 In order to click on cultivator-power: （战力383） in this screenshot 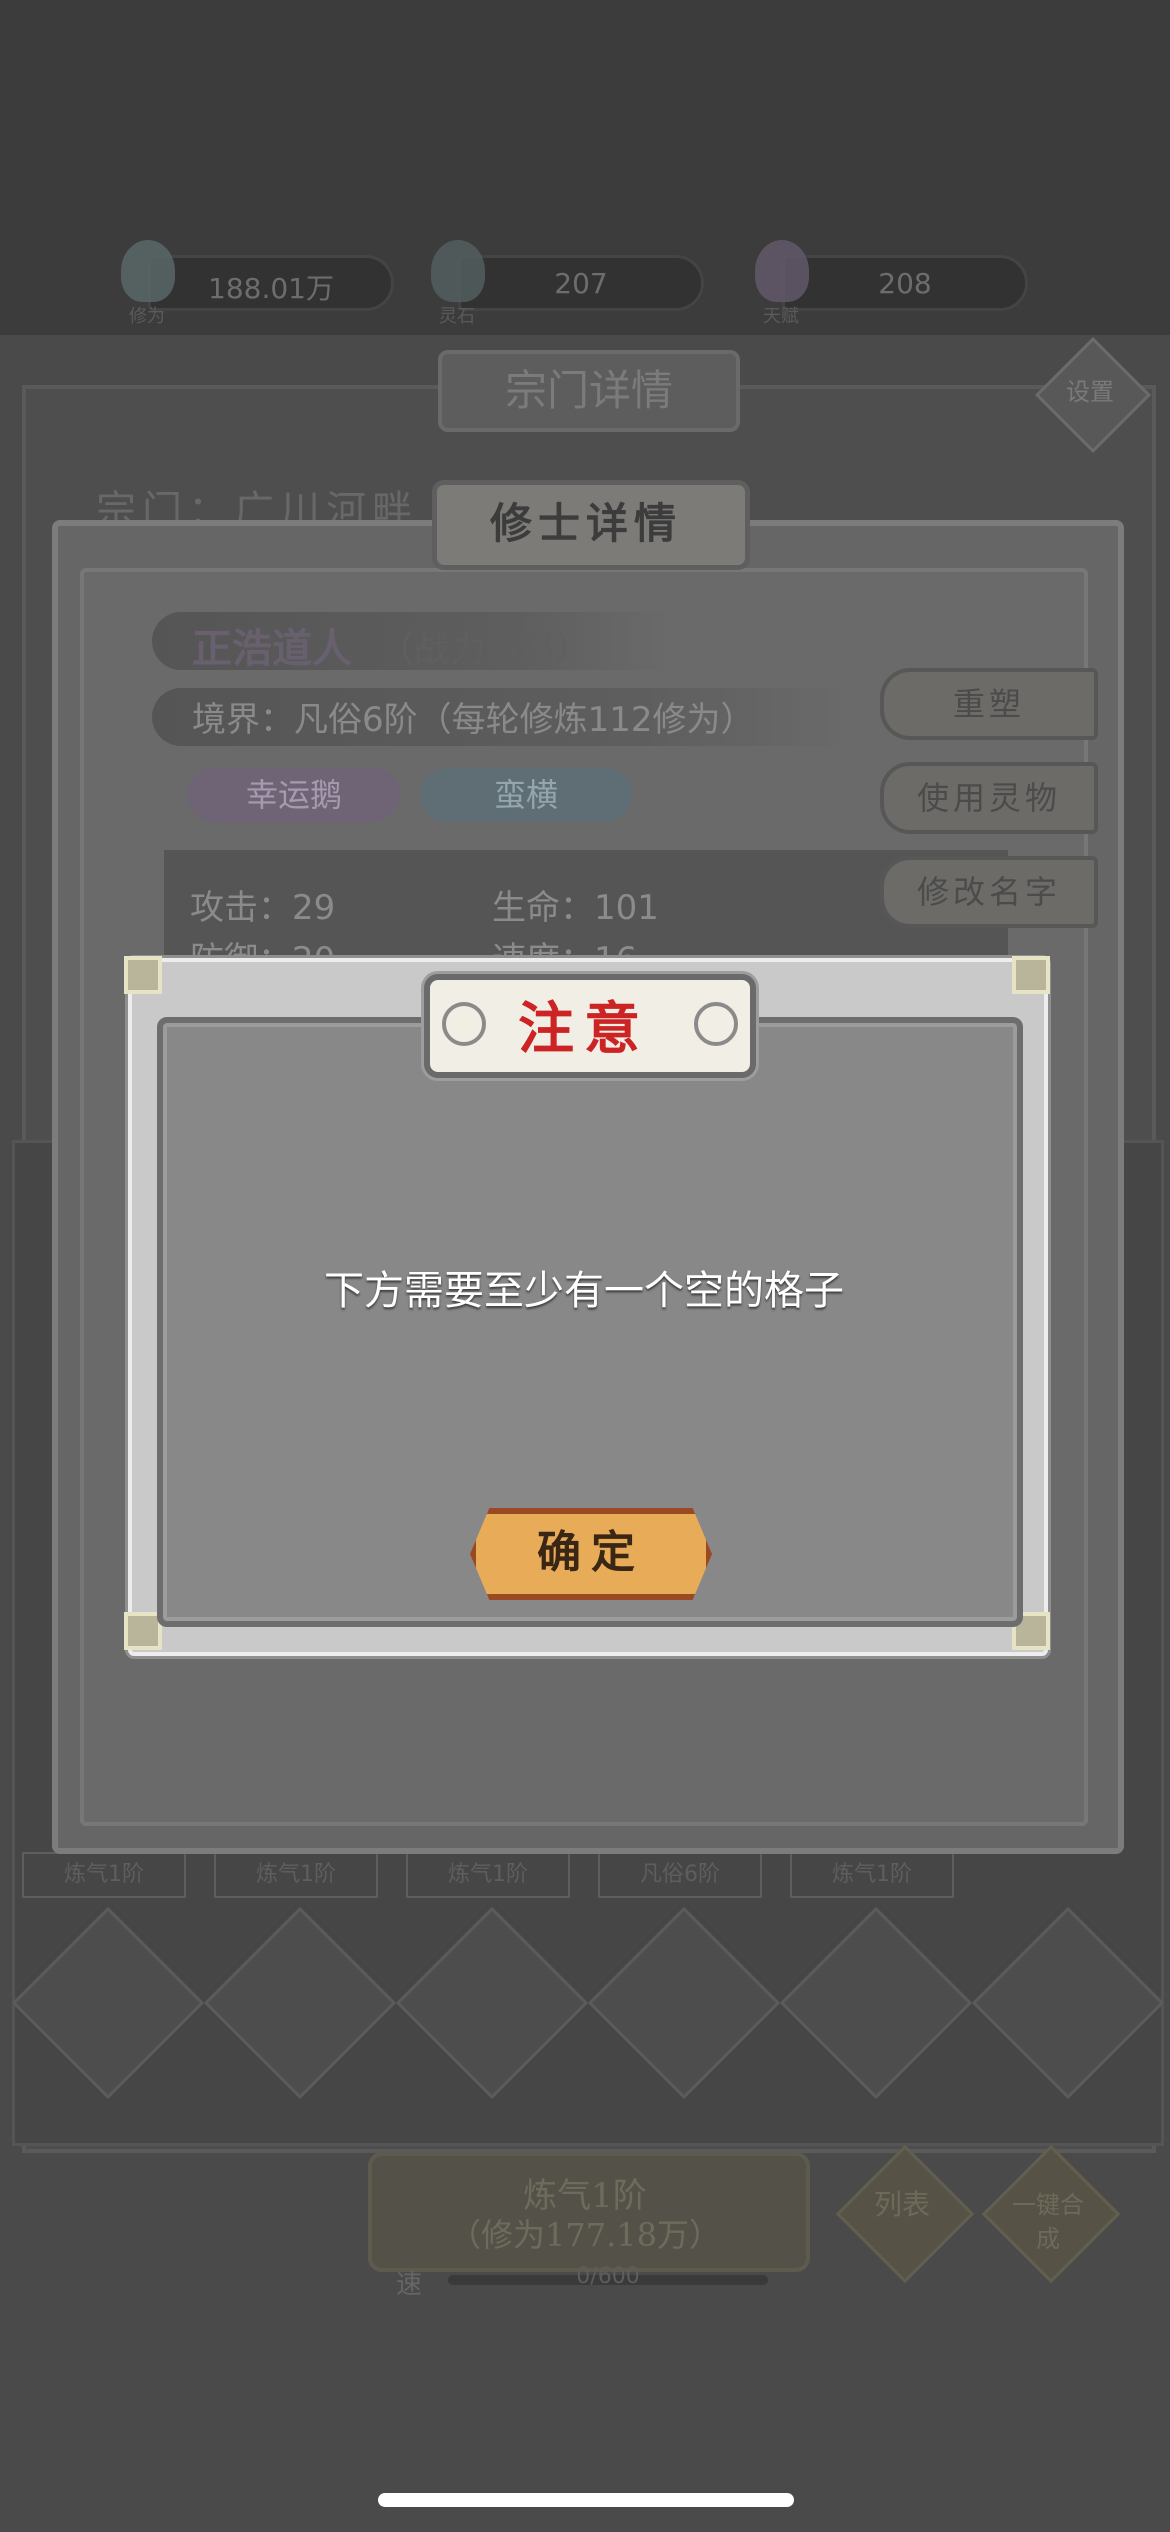, I will do `click(484, 649)`.